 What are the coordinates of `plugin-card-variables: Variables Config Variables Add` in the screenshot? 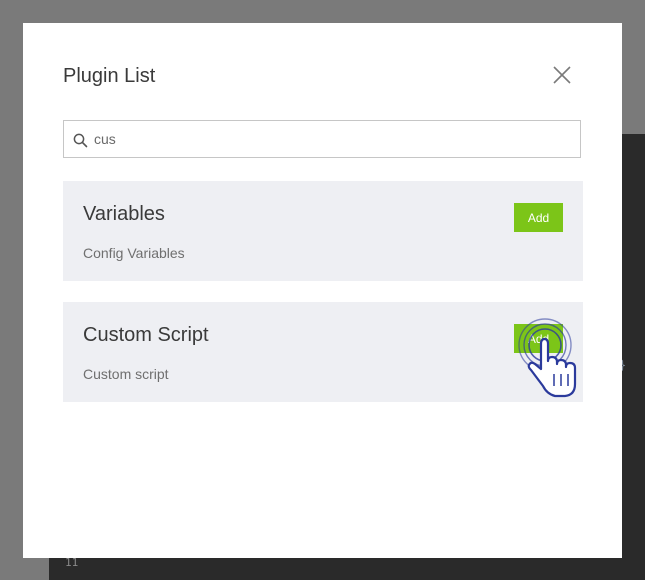 It's located at (323, 231).